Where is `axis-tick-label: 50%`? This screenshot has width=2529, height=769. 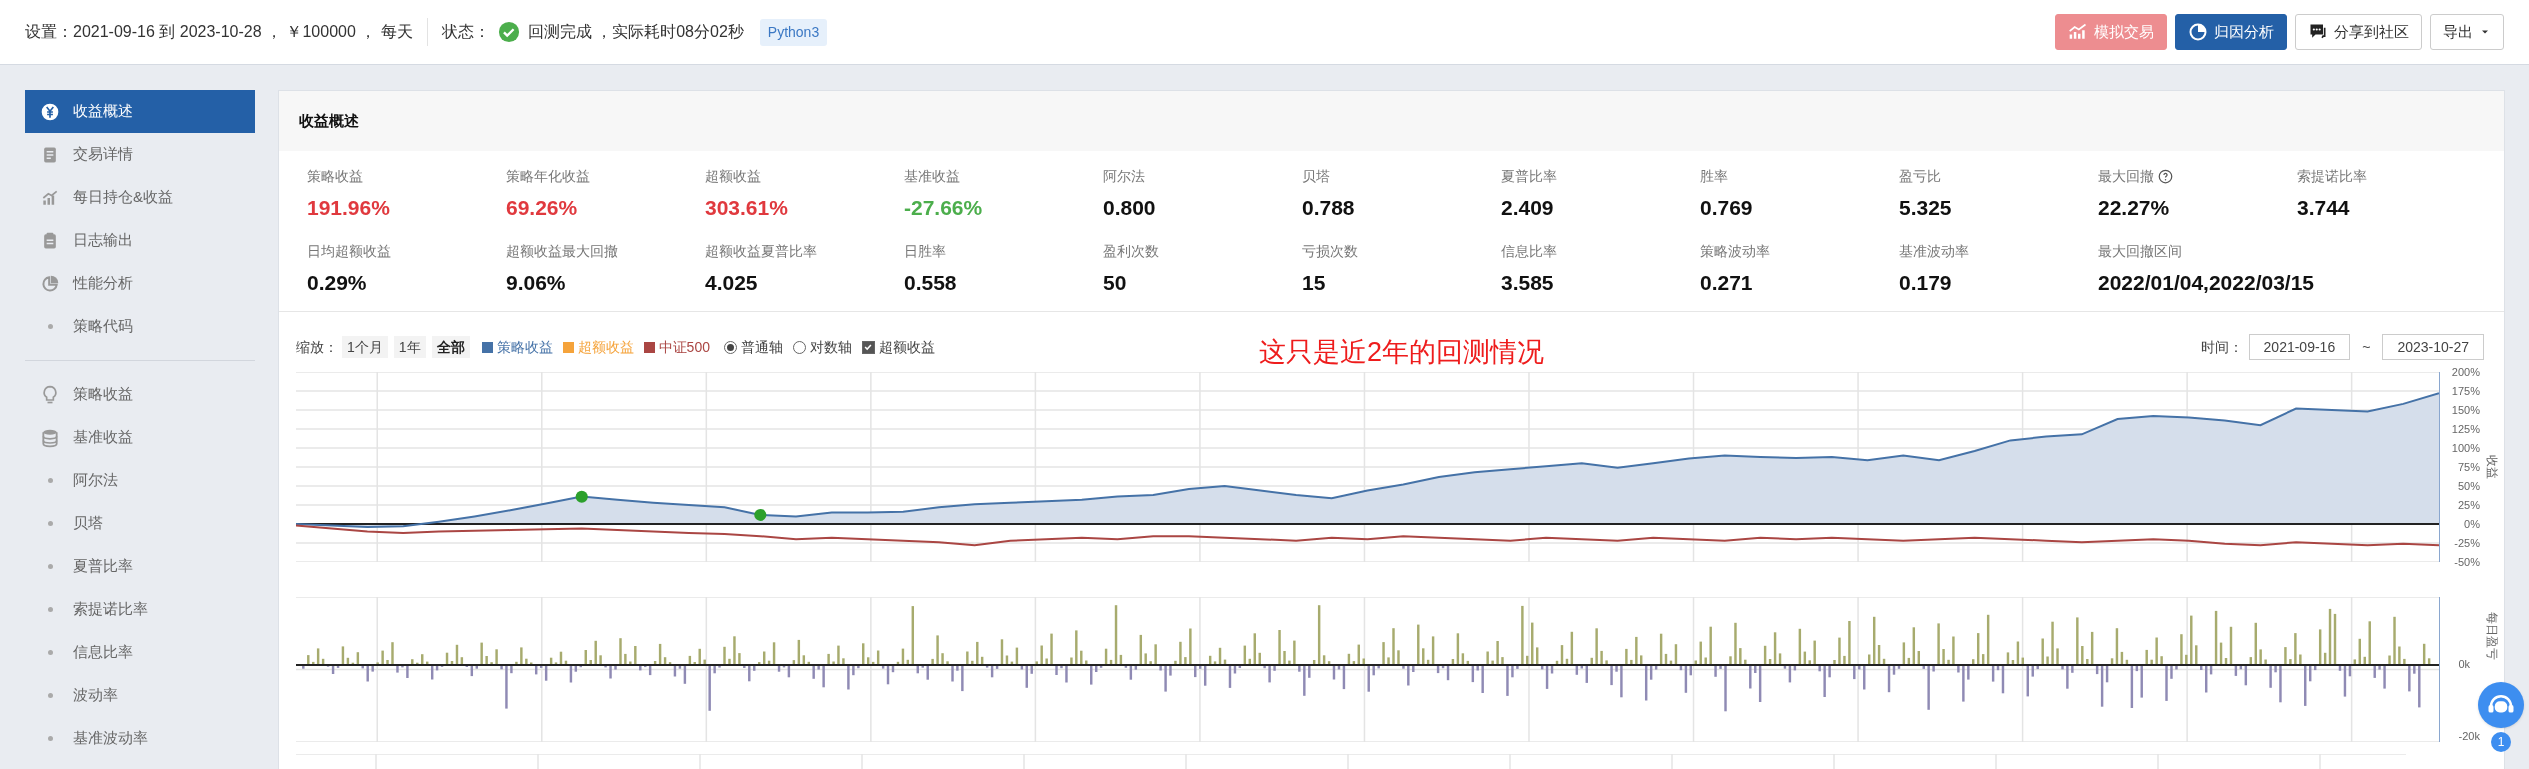 axis-tick-label: 50% is located at coordinates (2468, 486).